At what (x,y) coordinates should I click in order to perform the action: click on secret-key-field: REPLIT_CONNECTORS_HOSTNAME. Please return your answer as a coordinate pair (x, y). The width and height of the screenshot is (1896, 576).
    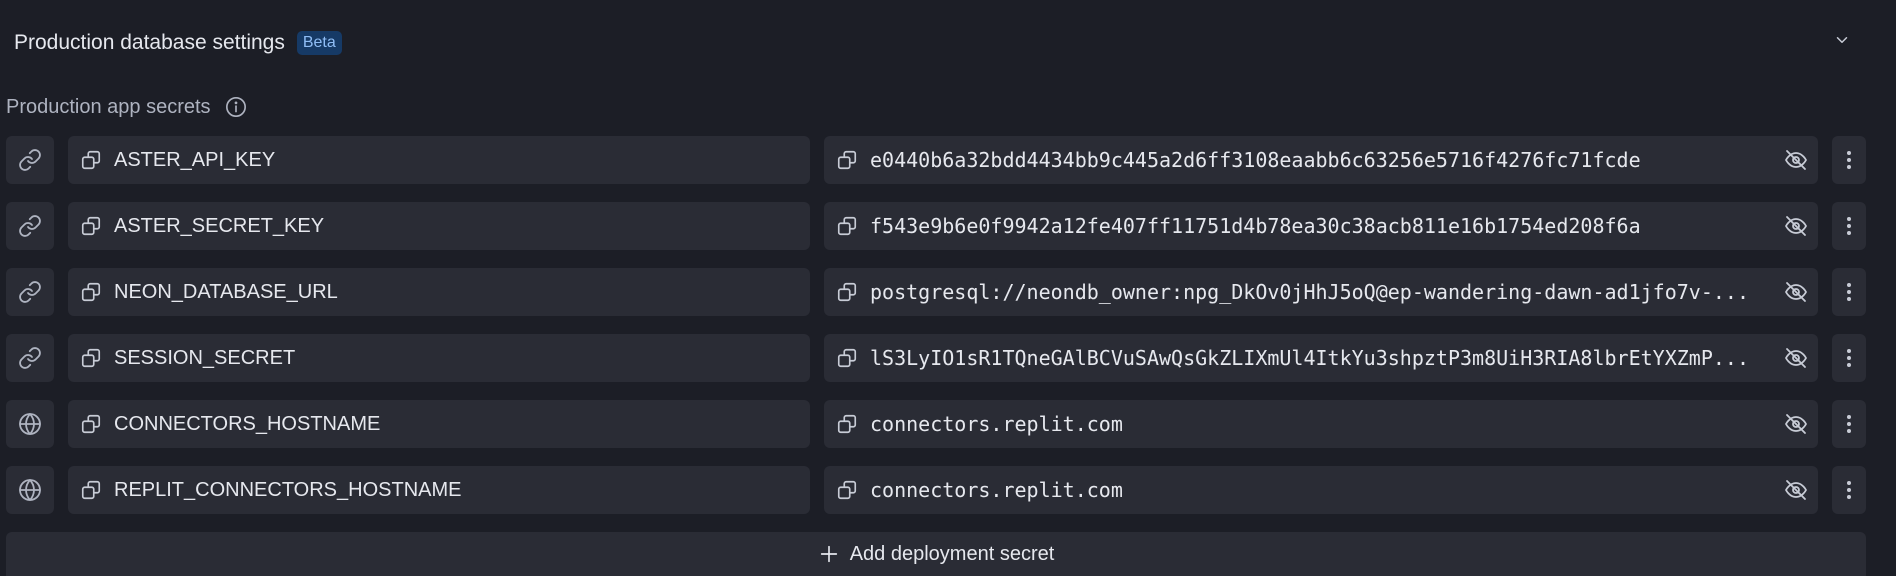
    Looking at the image, I should click on (439, 490).